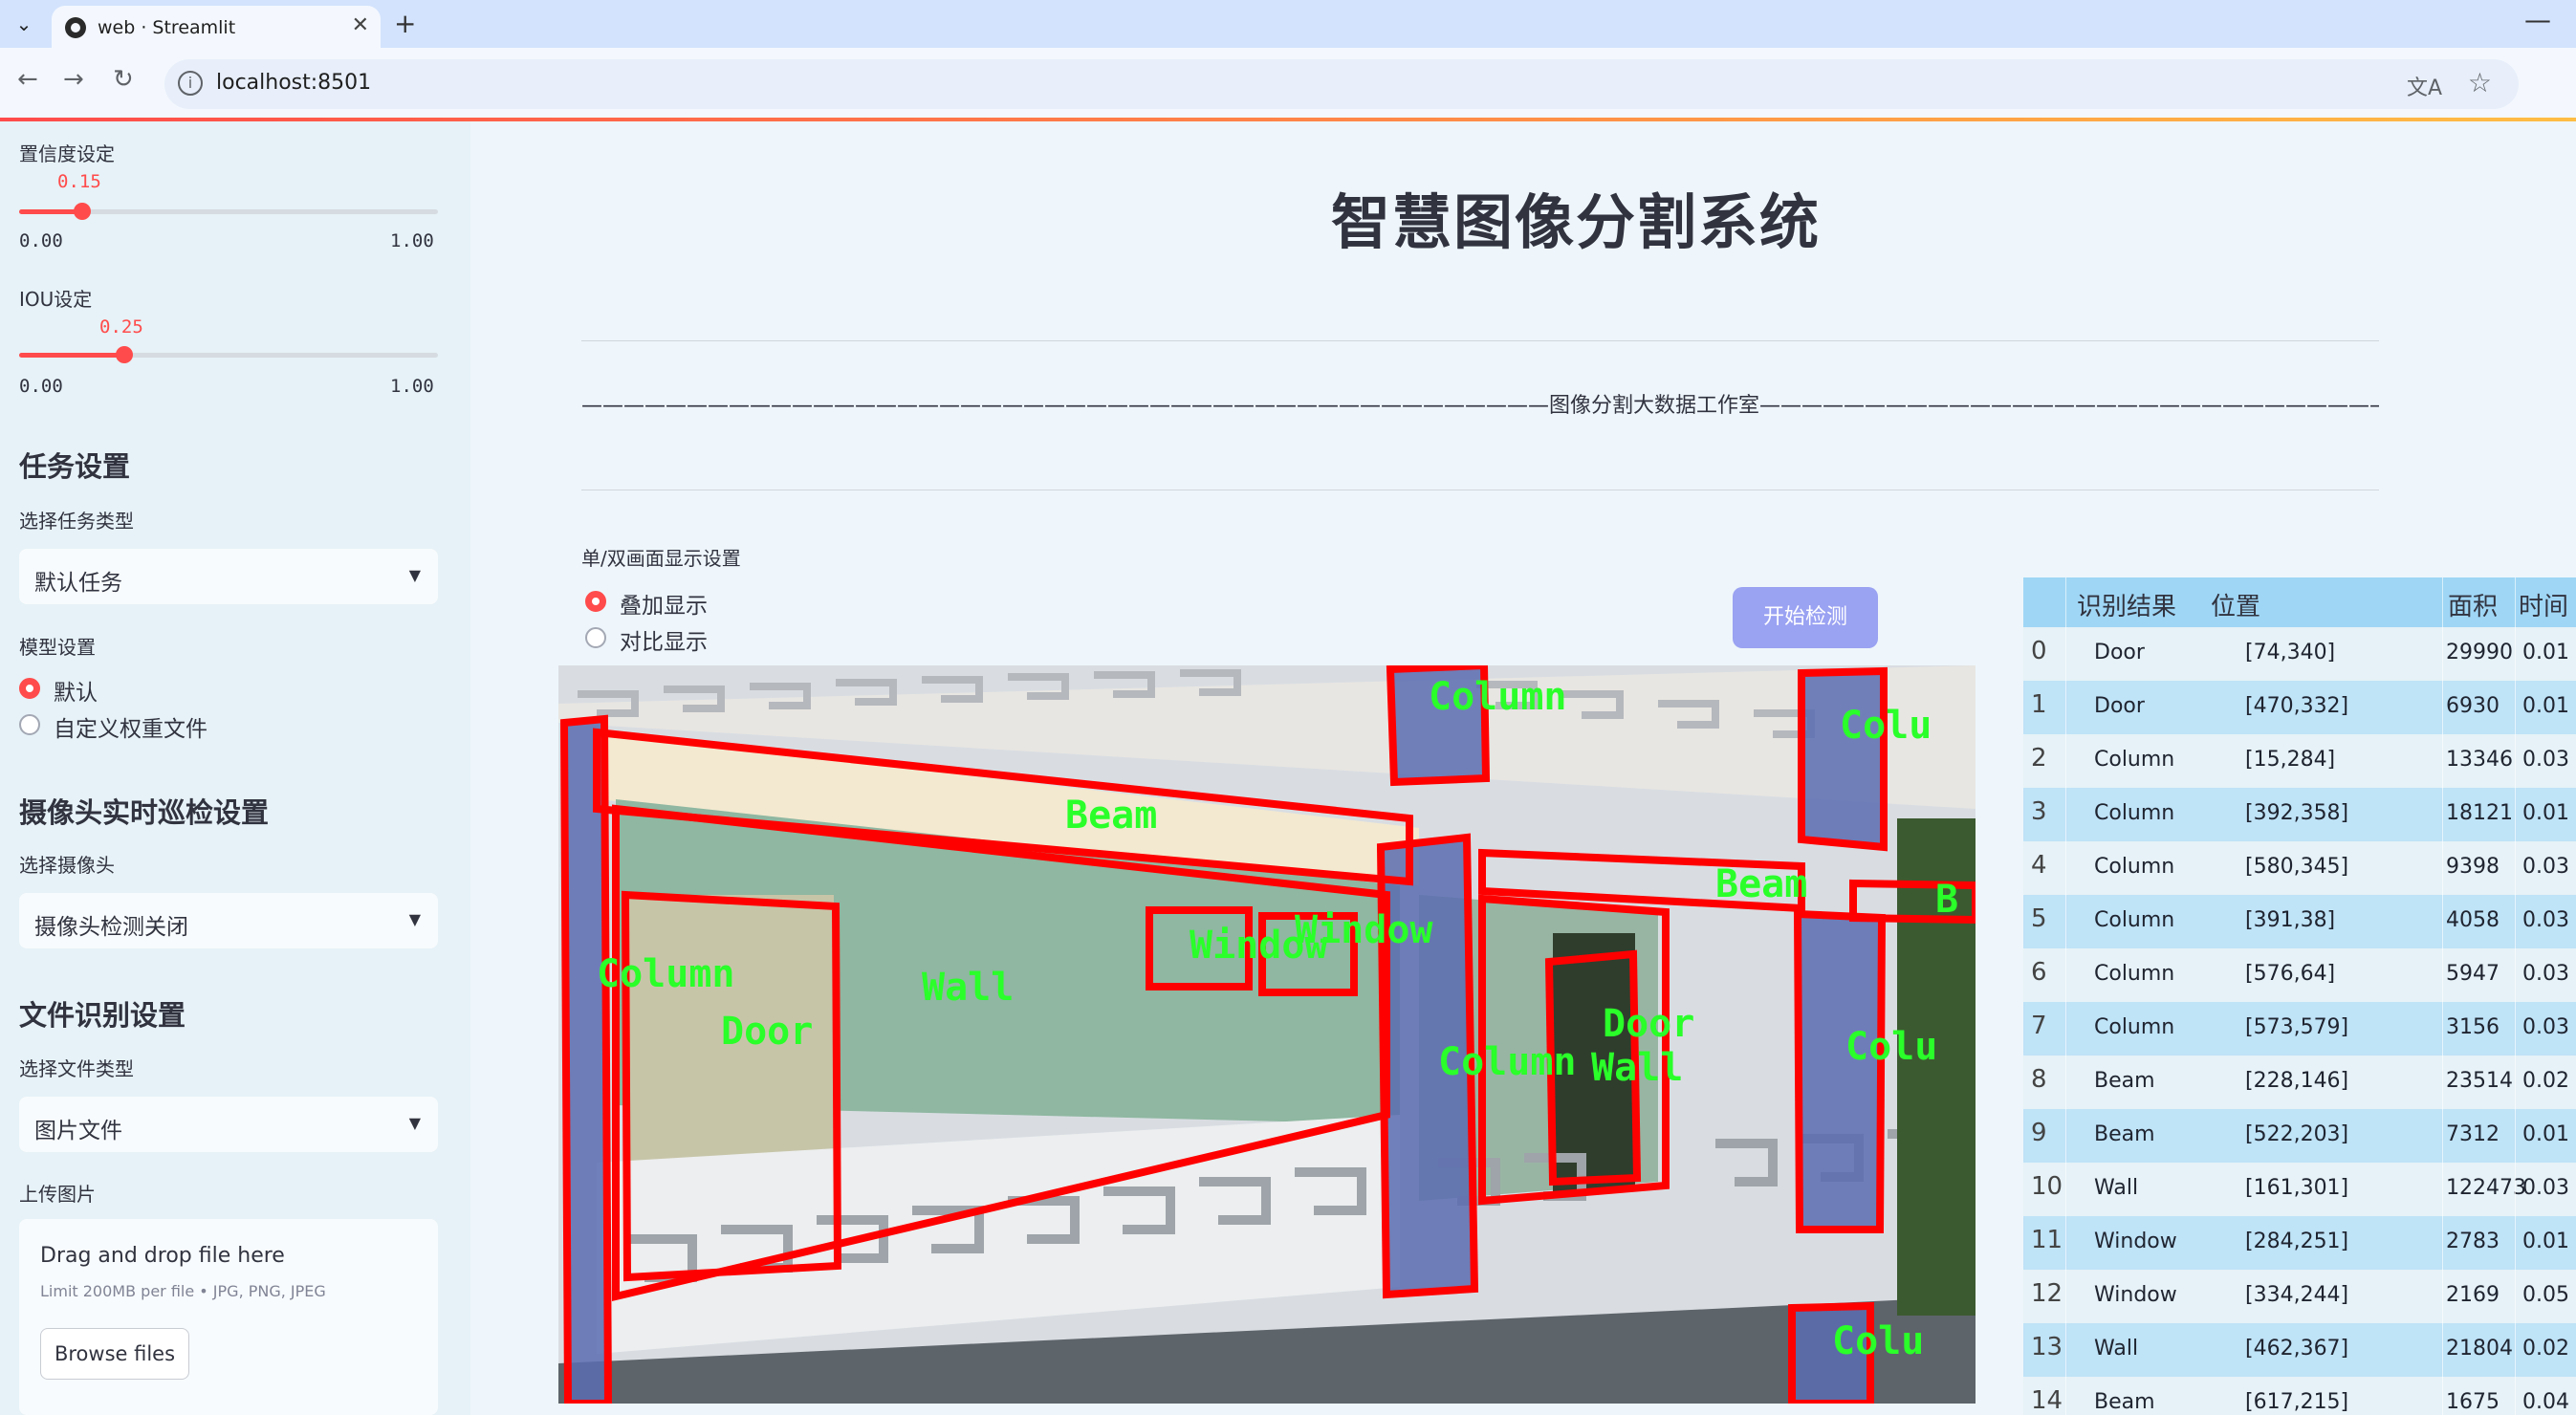  I want to click on display-option-compare: 对比显示, so click(664, 642).